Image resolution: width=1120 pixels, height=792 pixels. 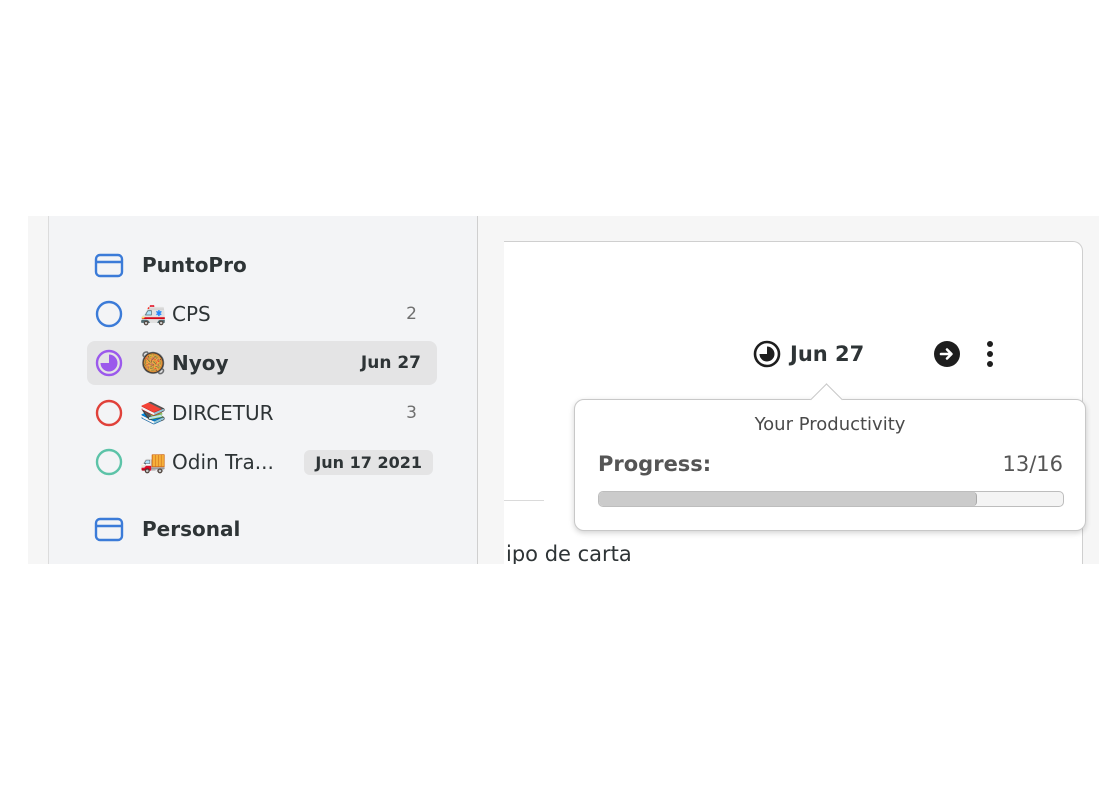 I want to click on progress-clock-icon, so click(x=767, y=354).